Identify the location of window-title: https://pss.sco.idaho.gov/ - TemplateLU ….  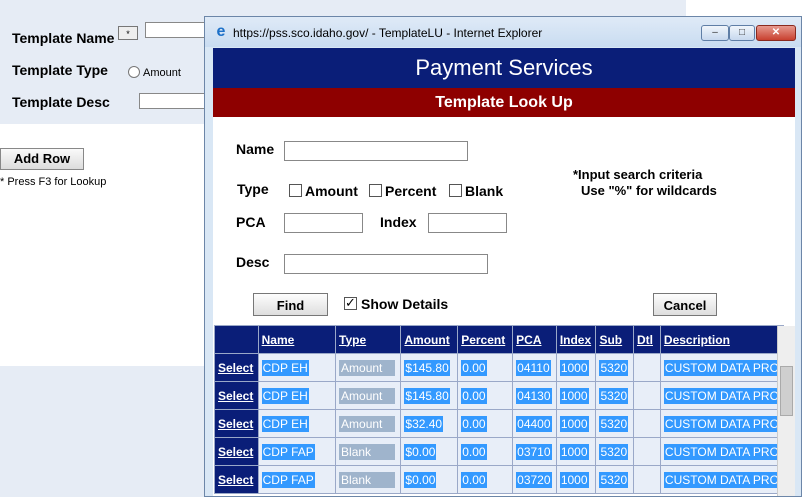
(388, 33).